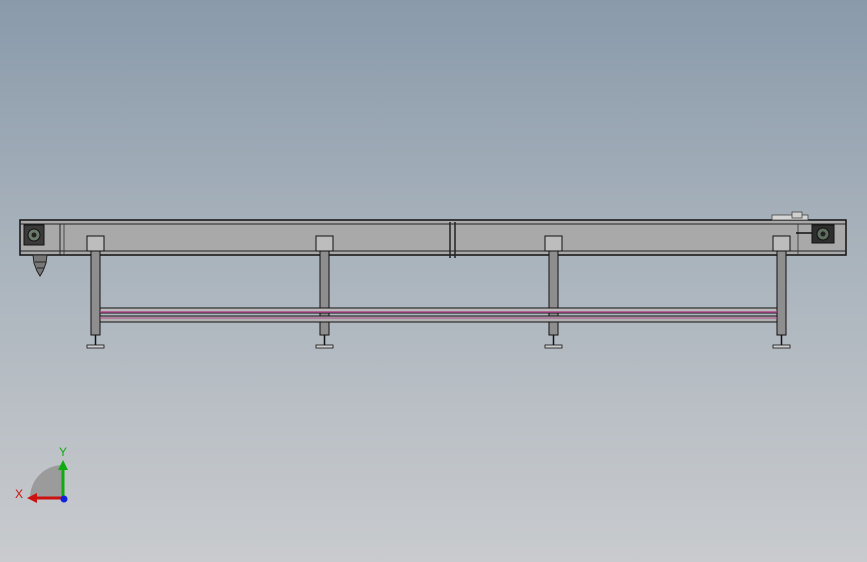  What do you see at coordinates (19, 494) in the screenshot?
I see `x-axis-label: X` at bounding box center [19, 494].